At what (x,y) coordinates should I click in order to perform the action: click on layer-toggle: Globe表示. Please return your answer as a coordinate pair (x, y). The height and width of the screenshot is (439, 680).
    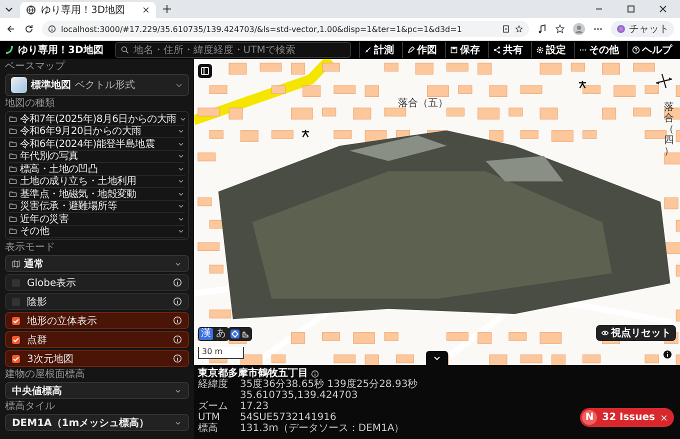
    Looking at the image, I should click on (97, 282).